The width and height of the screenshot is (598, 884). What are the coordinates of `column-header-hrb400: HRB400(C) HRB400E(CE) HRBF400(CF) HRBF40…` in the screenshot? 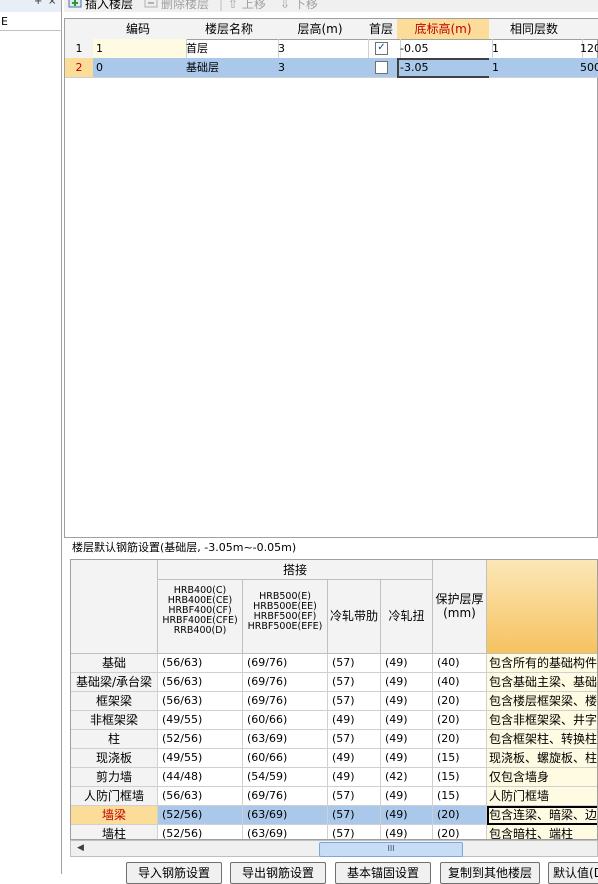 It's located at (200, 617).